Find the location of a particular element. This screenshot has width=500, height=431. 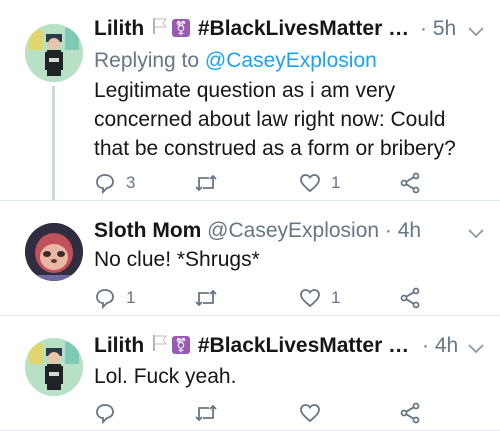

tweet-actions: 3 1 is located at coordinates (264, 183).